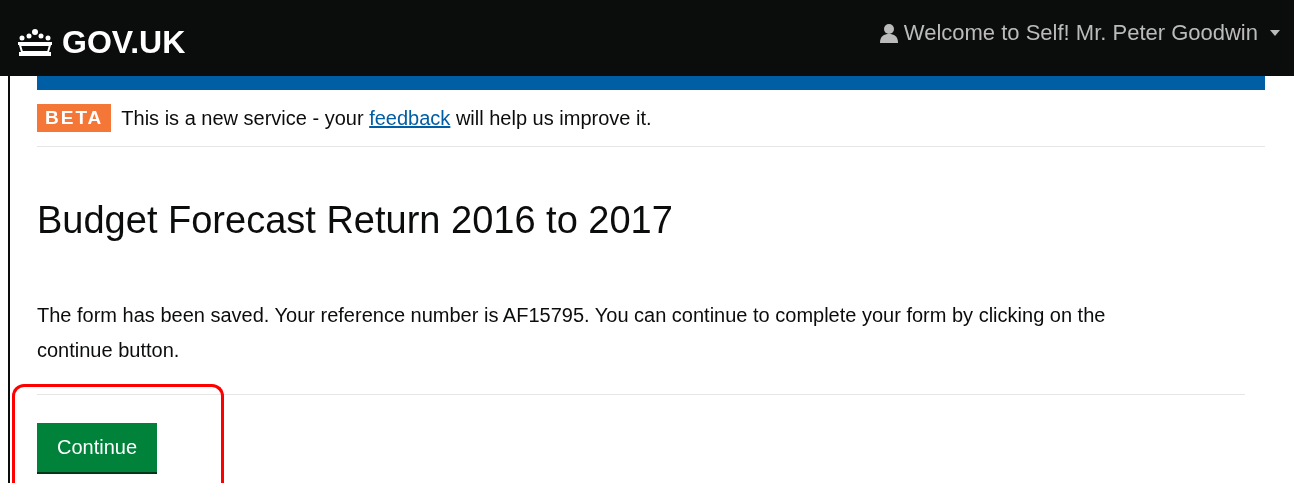 This screenshot has width=1294, height=483. I want to click on continue-button: Continue, so click(97, 447).